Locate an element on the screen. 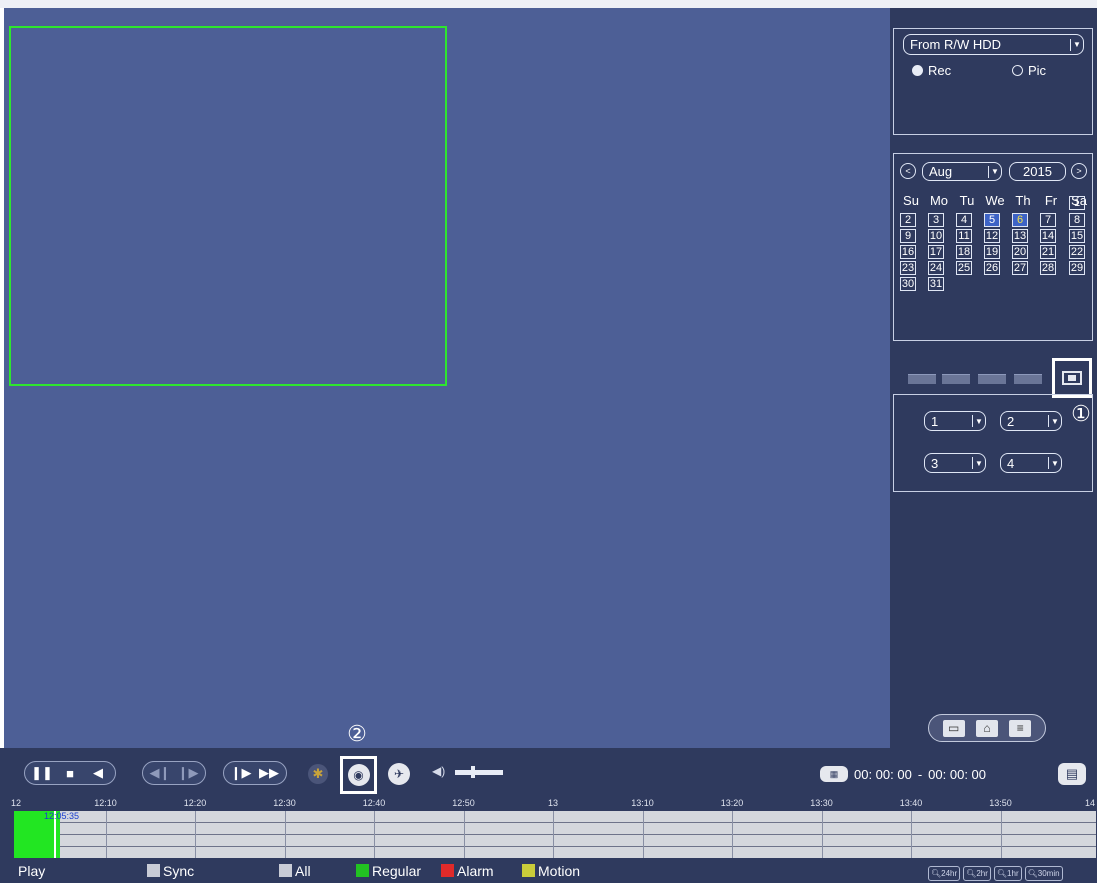  zoom-label: 2hr is located at coordinates (982, 873).